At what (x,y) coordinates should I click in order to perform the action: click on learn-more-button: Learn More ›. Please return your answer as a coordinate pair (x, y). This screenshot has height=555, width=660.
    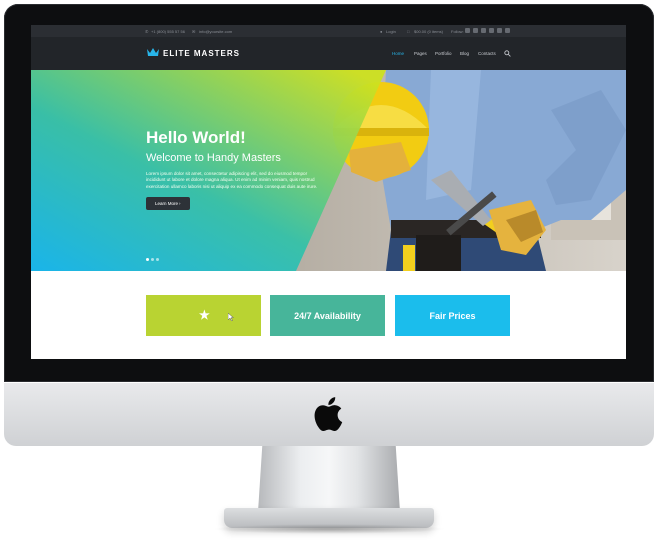
    Looking at the image, I should click on (168, 203).